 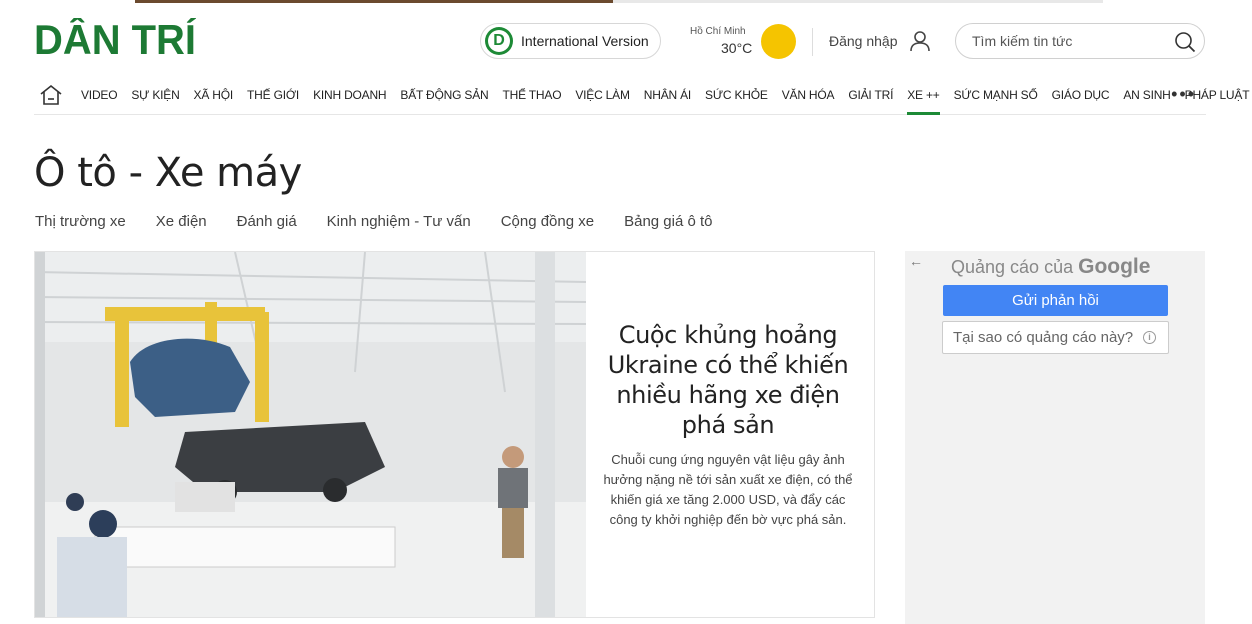 I want to click on send-feedback-button: Gửi phản hồi, so click(x=1055, y=300).